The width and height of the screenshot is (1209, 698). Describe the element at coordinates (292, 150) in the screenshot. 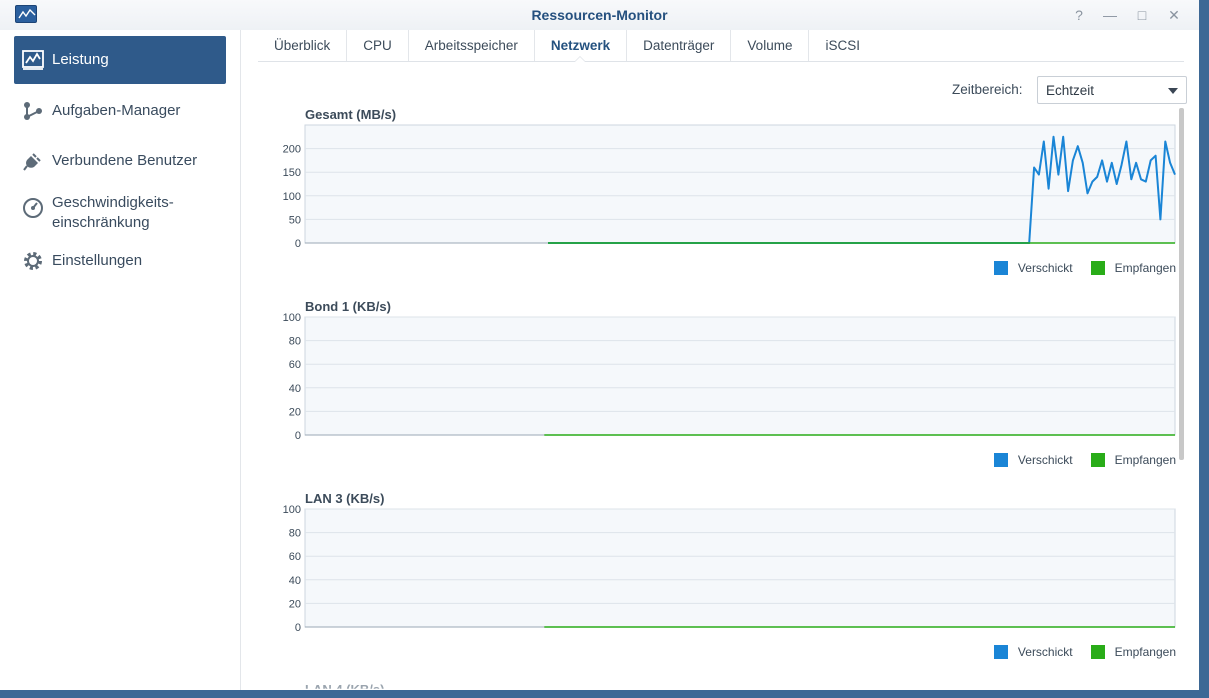

I see `y-tick-label: 200` at that location.